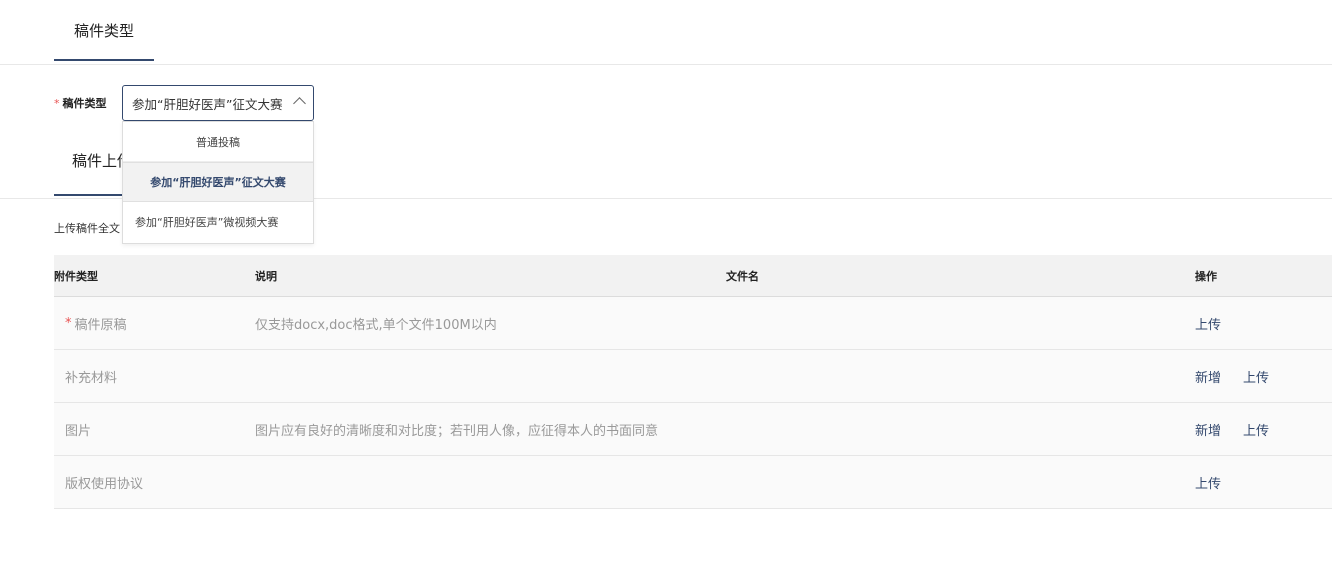  I want to click on chevron-up-icon, so click(299, 103).